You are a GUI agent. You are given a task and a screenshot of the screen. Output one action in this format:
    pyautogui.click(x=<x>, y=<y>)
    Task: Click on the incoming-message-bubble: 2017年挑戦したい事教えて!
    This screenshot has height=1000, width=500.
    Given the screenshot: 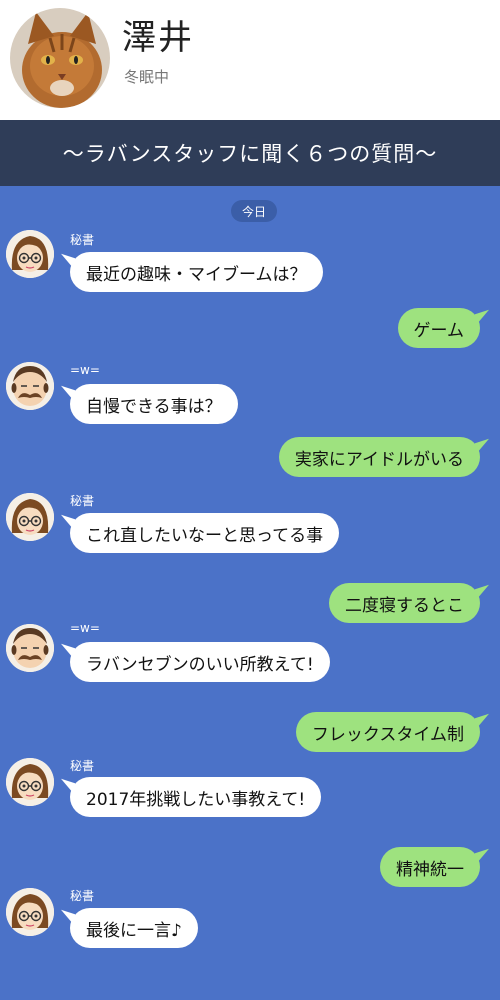 What is the action you would take?
    pyautogui.click(x=196, y=797)
    